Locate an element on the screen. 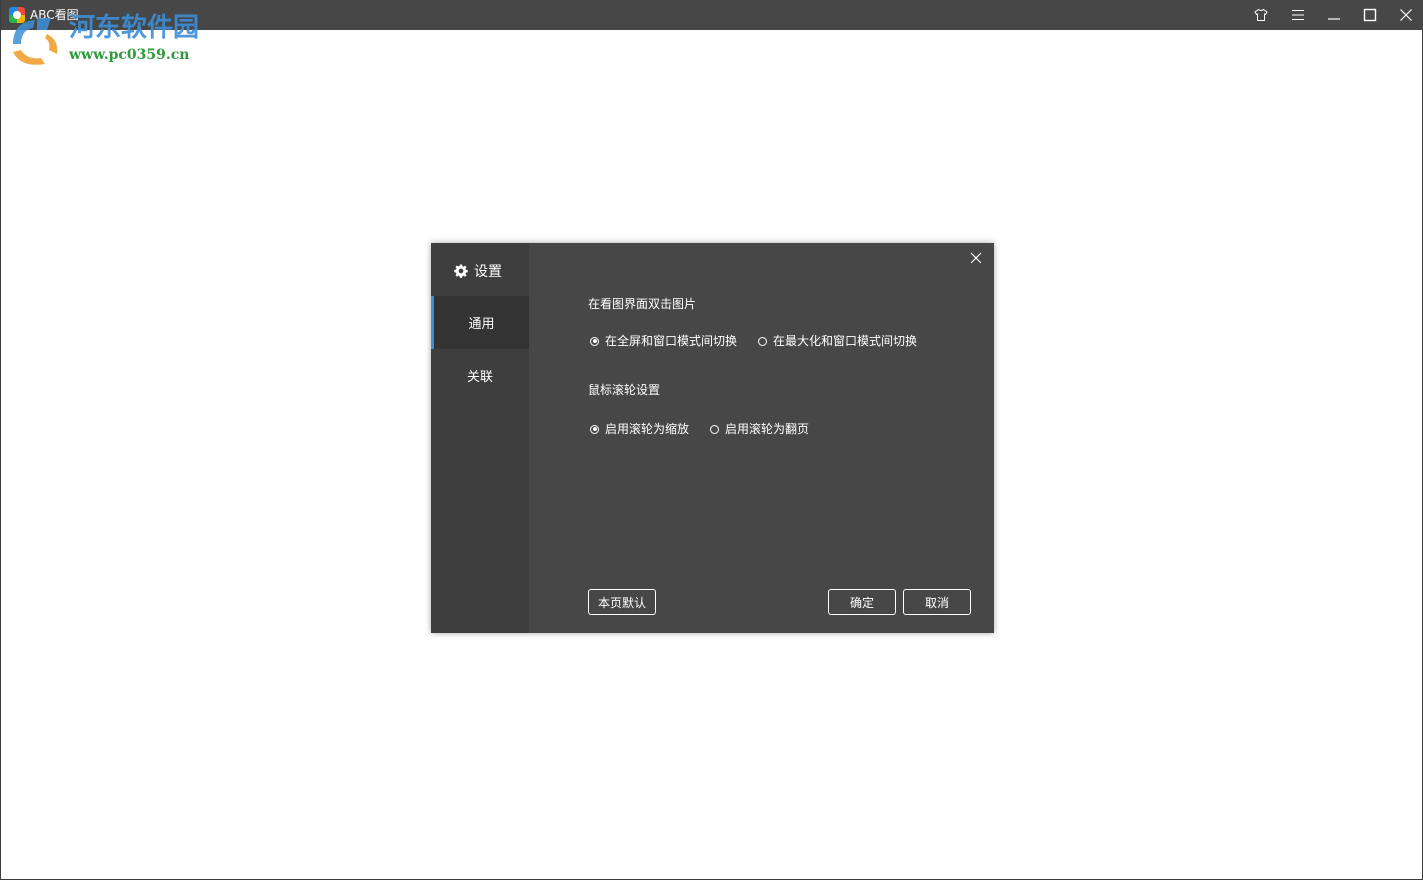 This screenshot has width=1423, height=880. radio-fullscreen-toggle: 在全屏和窗口模式间切换 is located at coordinates (663, 341).